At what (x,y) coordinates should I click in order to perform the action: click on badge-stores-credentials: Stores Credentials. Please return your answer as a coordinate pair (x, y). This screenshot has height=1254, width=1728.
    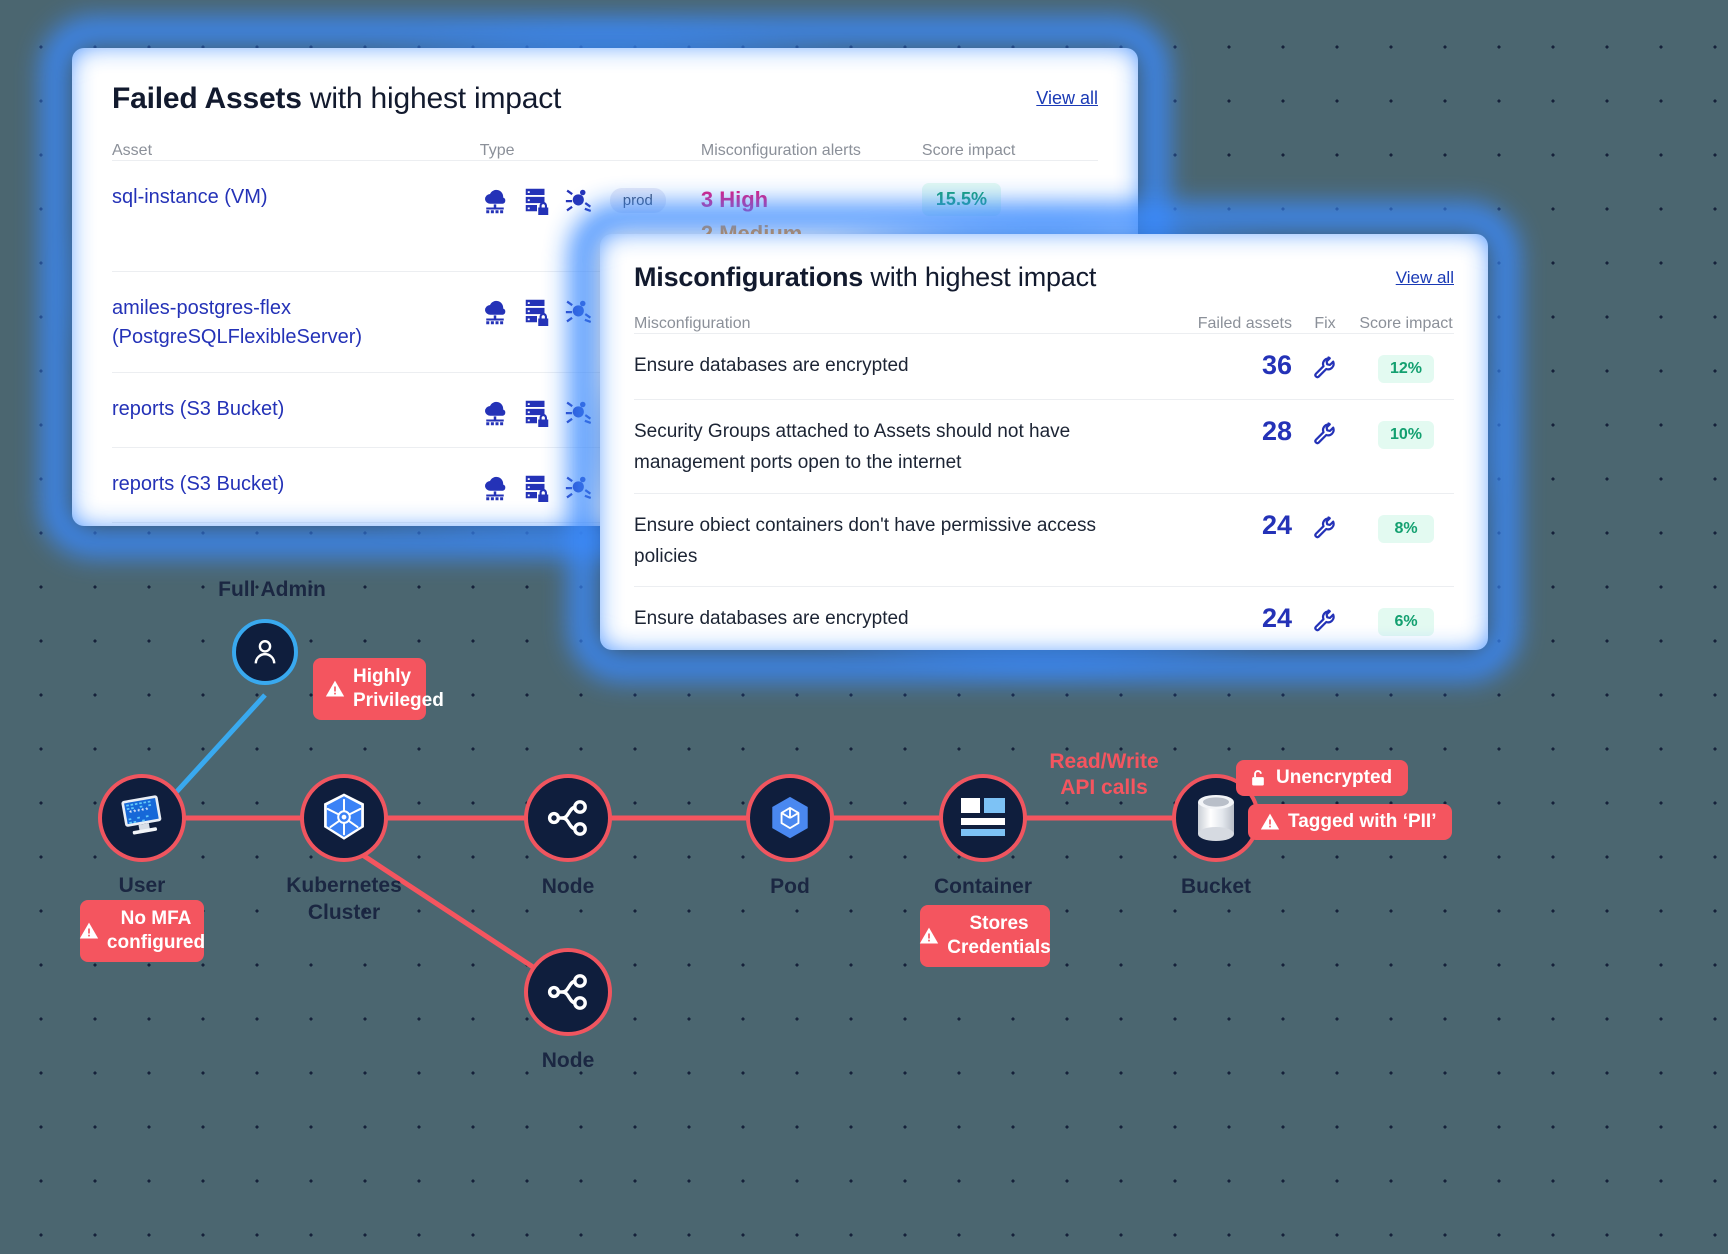
    Looking at the image, I should click on (985, 936).